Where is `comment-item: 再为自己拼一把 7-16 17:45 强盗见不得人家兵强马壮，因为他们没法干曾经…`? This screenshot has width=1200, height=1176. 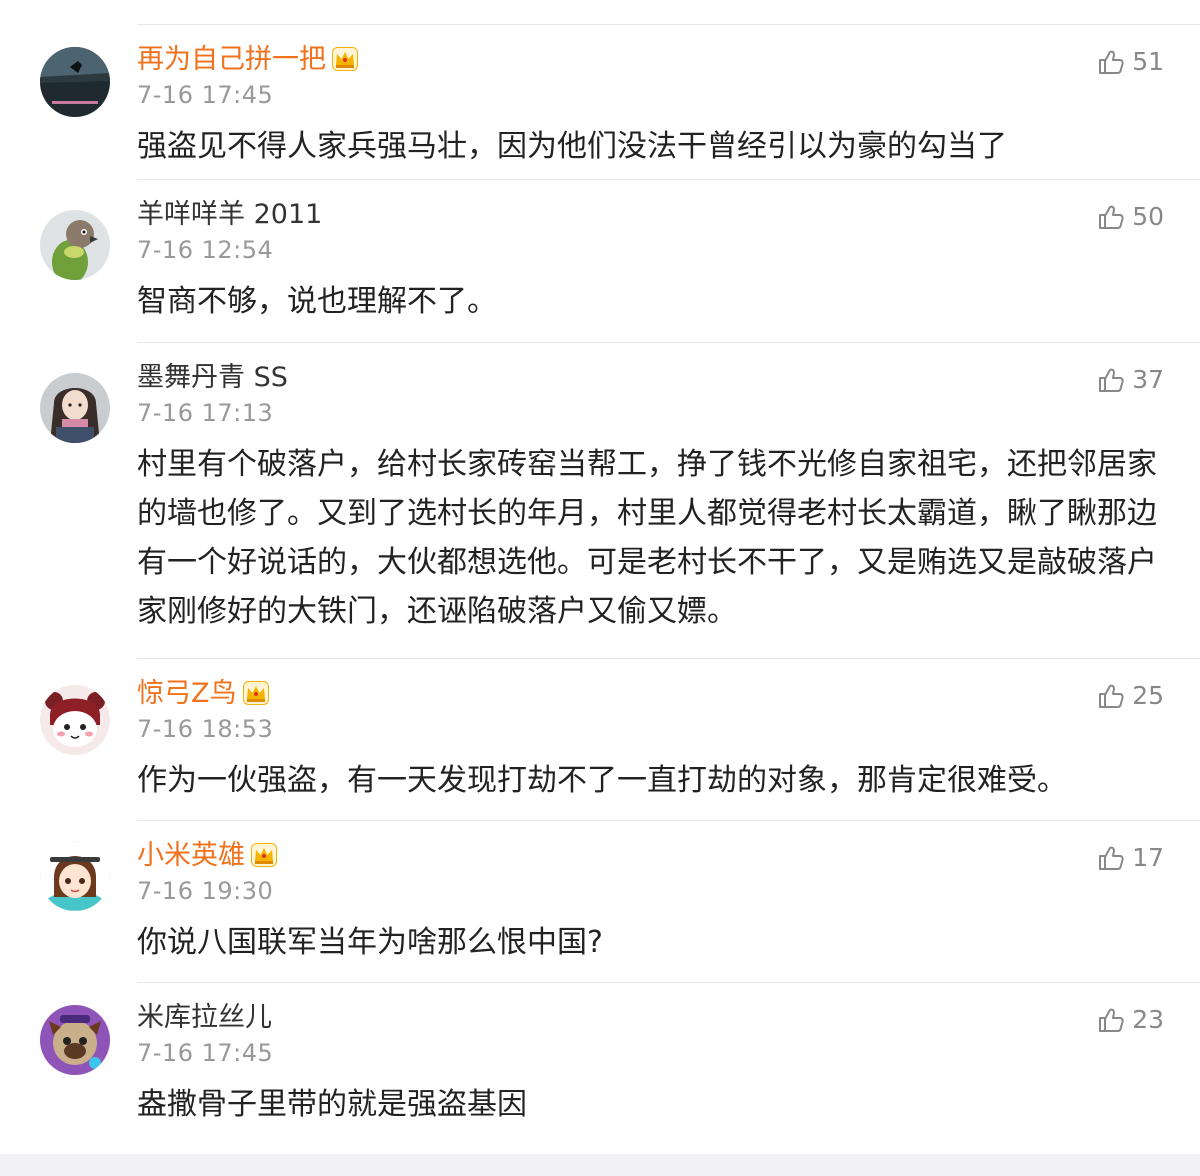
comment-item: 再为自己拼一把 7-16 17:45 强盗见不得人家兵强马壮，因为他们没法干曾经… is located at coordinates (600, 102).